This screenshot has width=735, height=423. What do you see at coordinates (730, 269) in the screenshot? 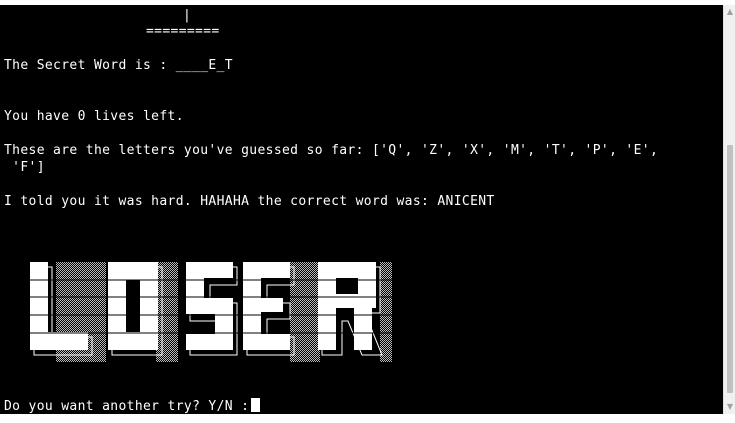
I see `scrollbar-thumb` at bounding box center [730, 269].